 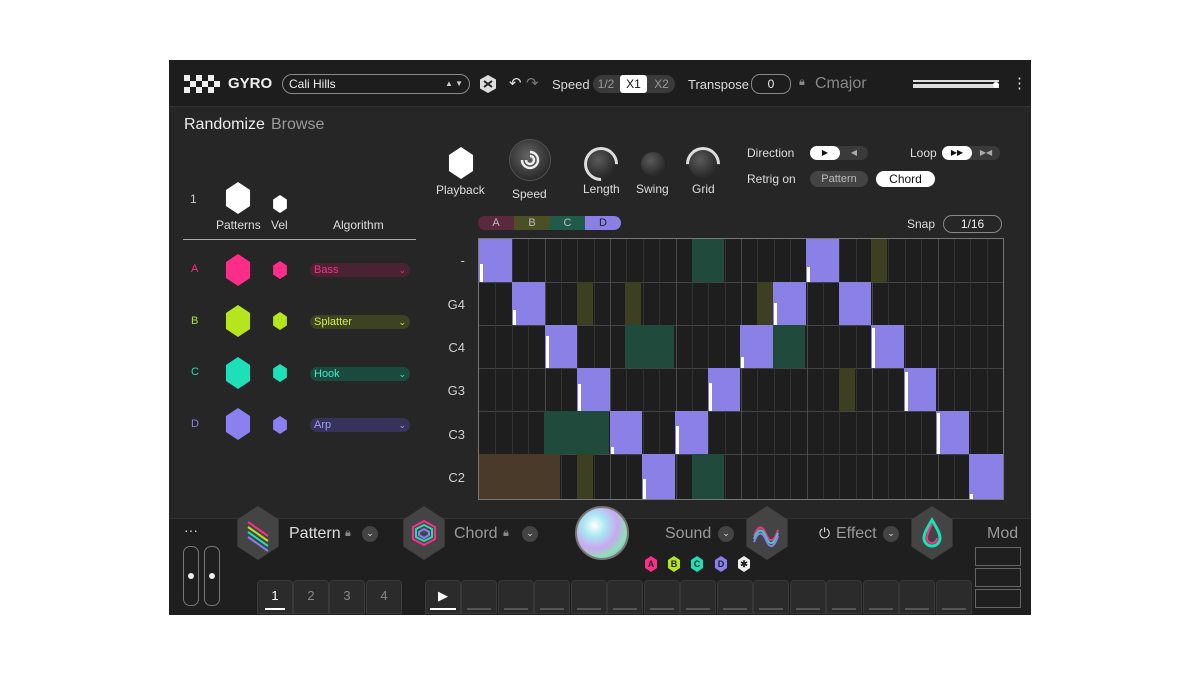 What do you see at coordinates (280, 425) in the screenshot?
I see `vel-d-hex-icon` at bounding box center [280, 425].